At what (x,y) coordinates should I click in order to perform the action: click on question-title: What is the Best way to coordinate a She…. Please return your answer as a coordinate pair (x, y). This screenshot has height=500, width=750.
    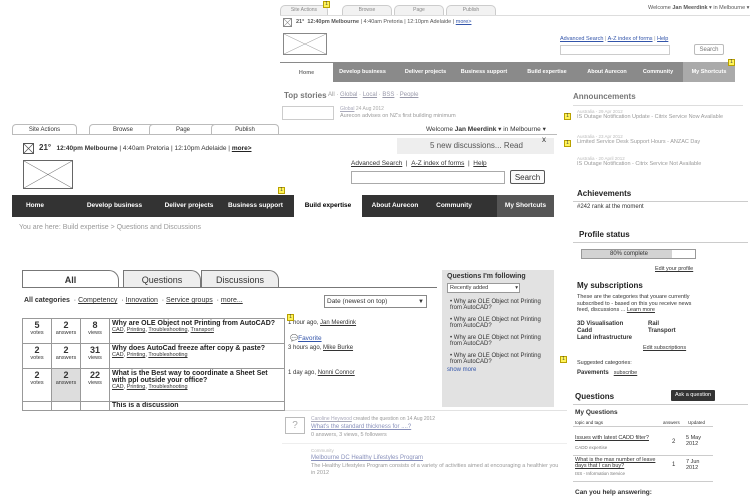
    Looking at the image, I should click on (190, 377).